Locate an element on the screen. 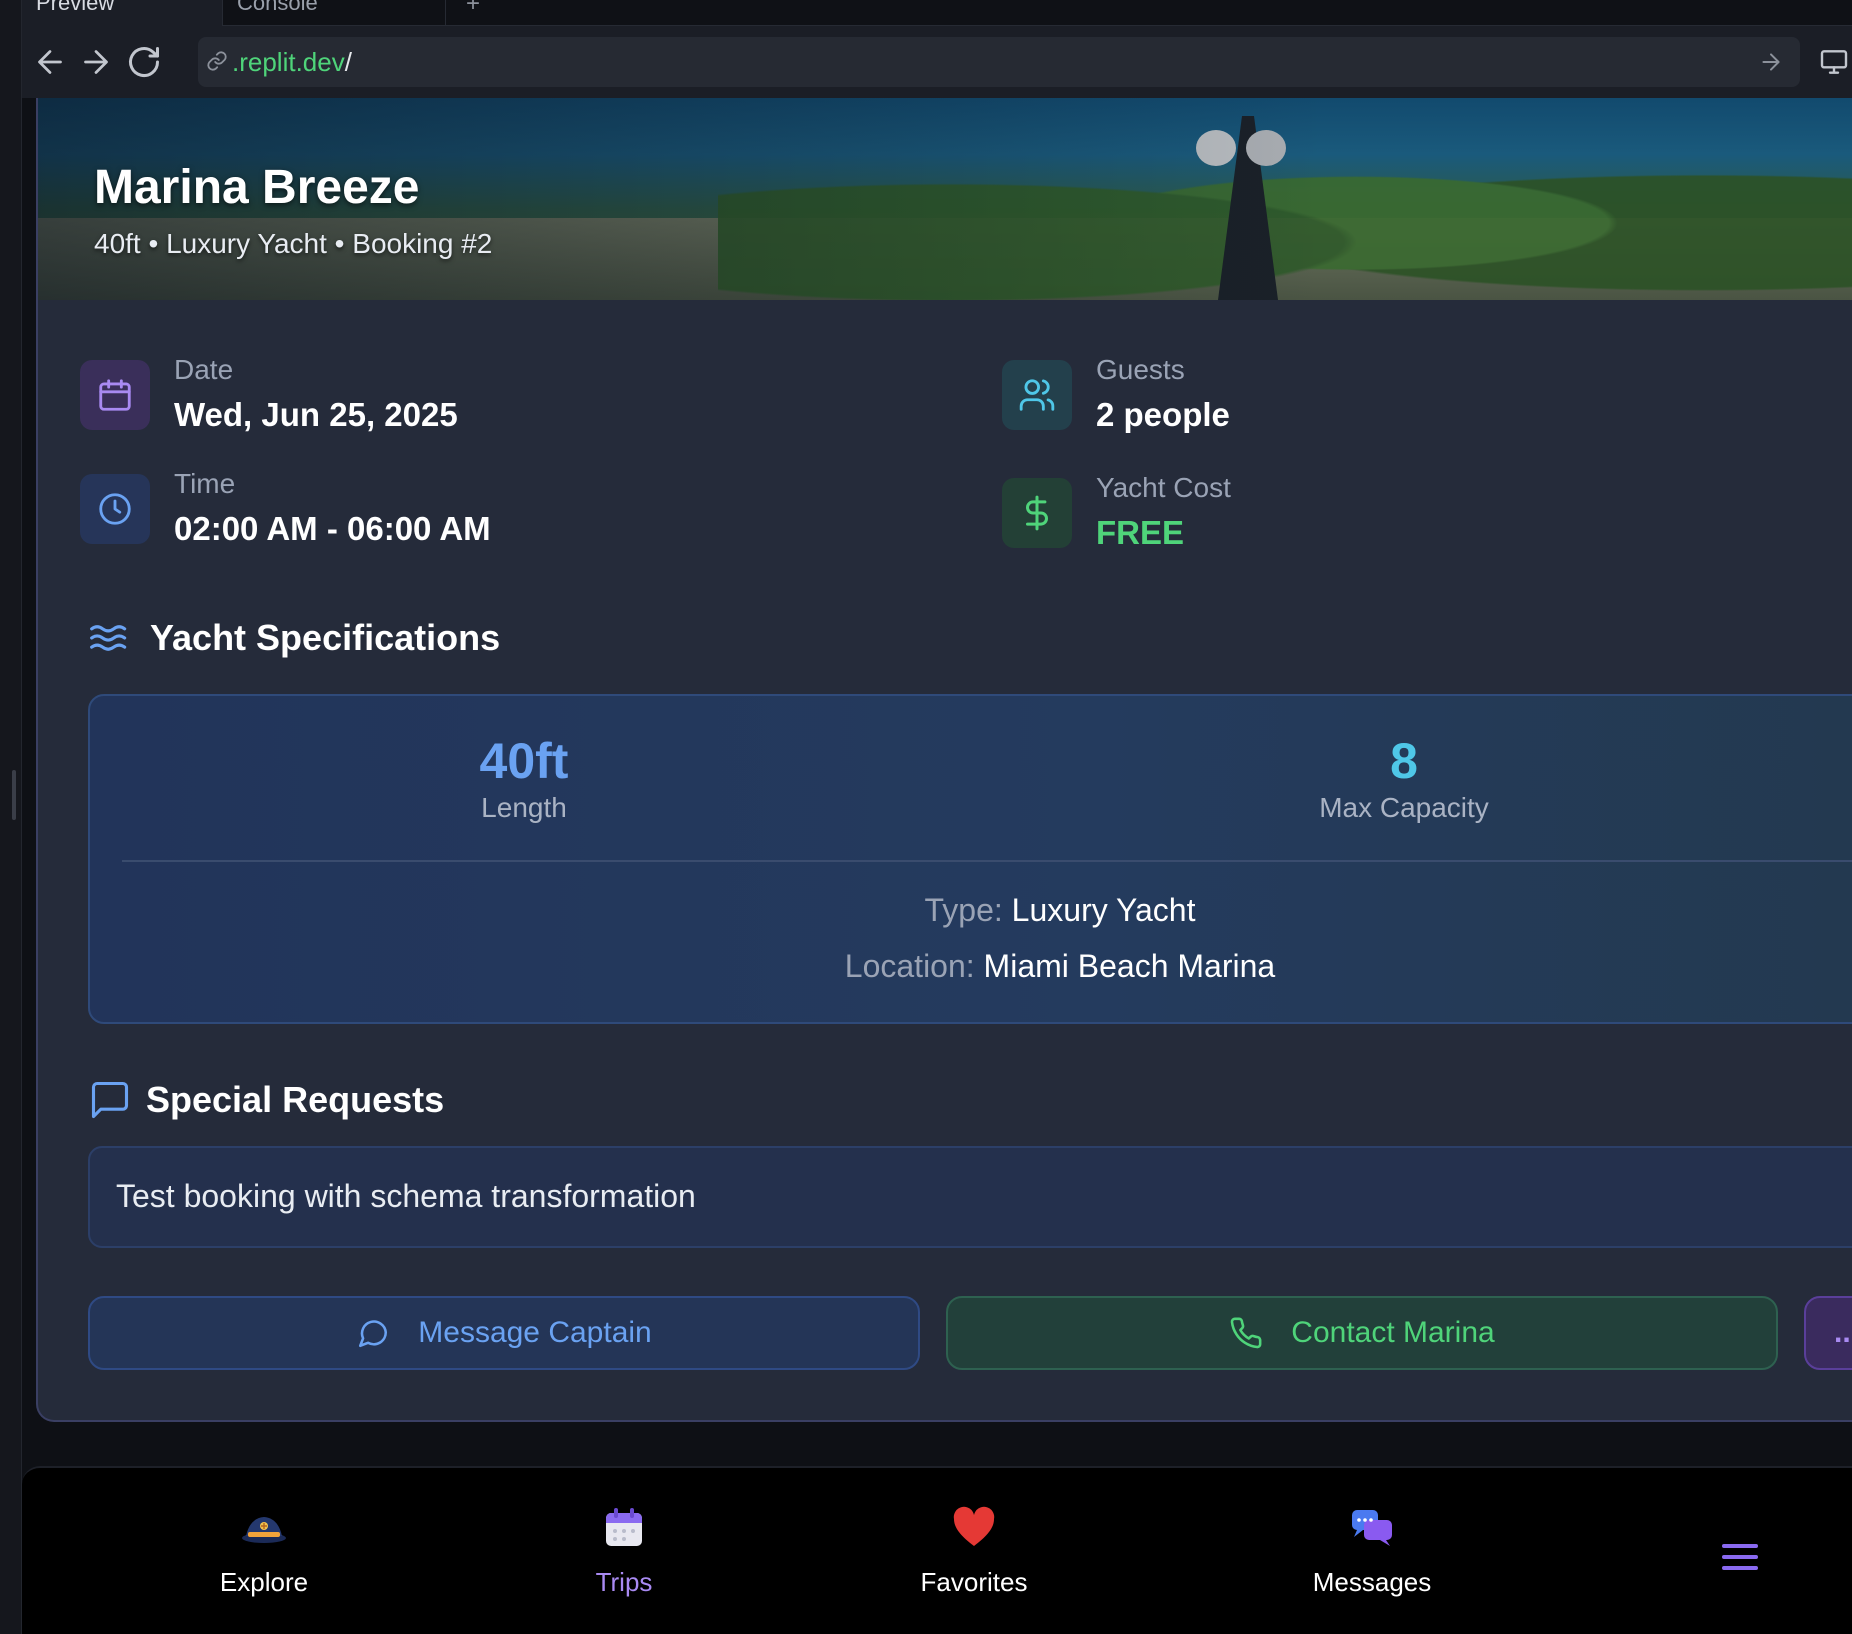 Image resolution: width=1852 pixels, height=1634 pixels. guests-value: 2 people is located at coordinates (1163, 414).